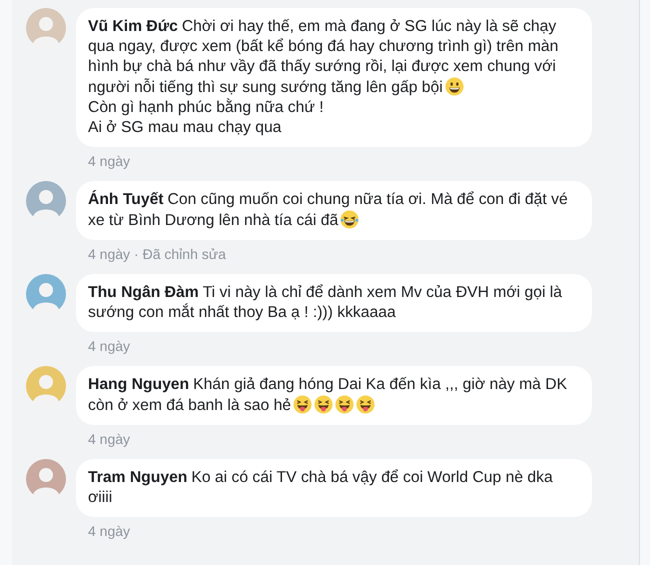 The width and height of the screenshot is (650, 565). I want to click on comment-text: Ai ở SG mau mau chạy qua, so click(185, 128).